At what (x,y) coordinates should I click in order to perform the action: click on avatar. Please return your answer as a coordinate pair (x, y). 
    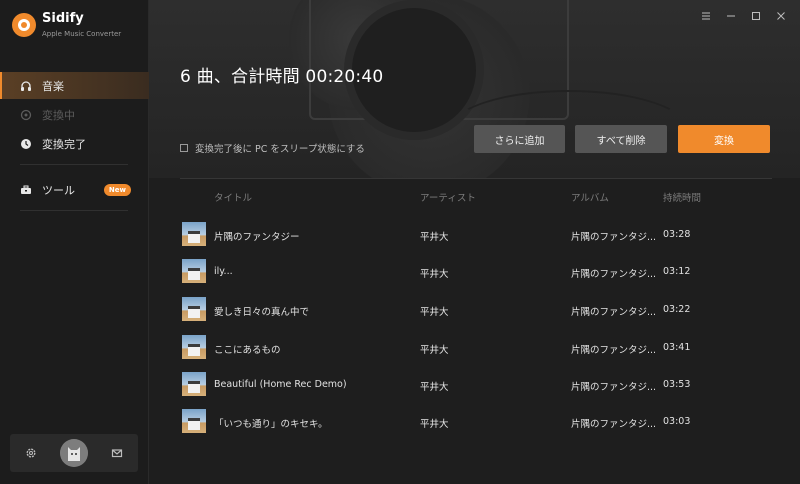
    Looking at the image, I should click on (74, 453).